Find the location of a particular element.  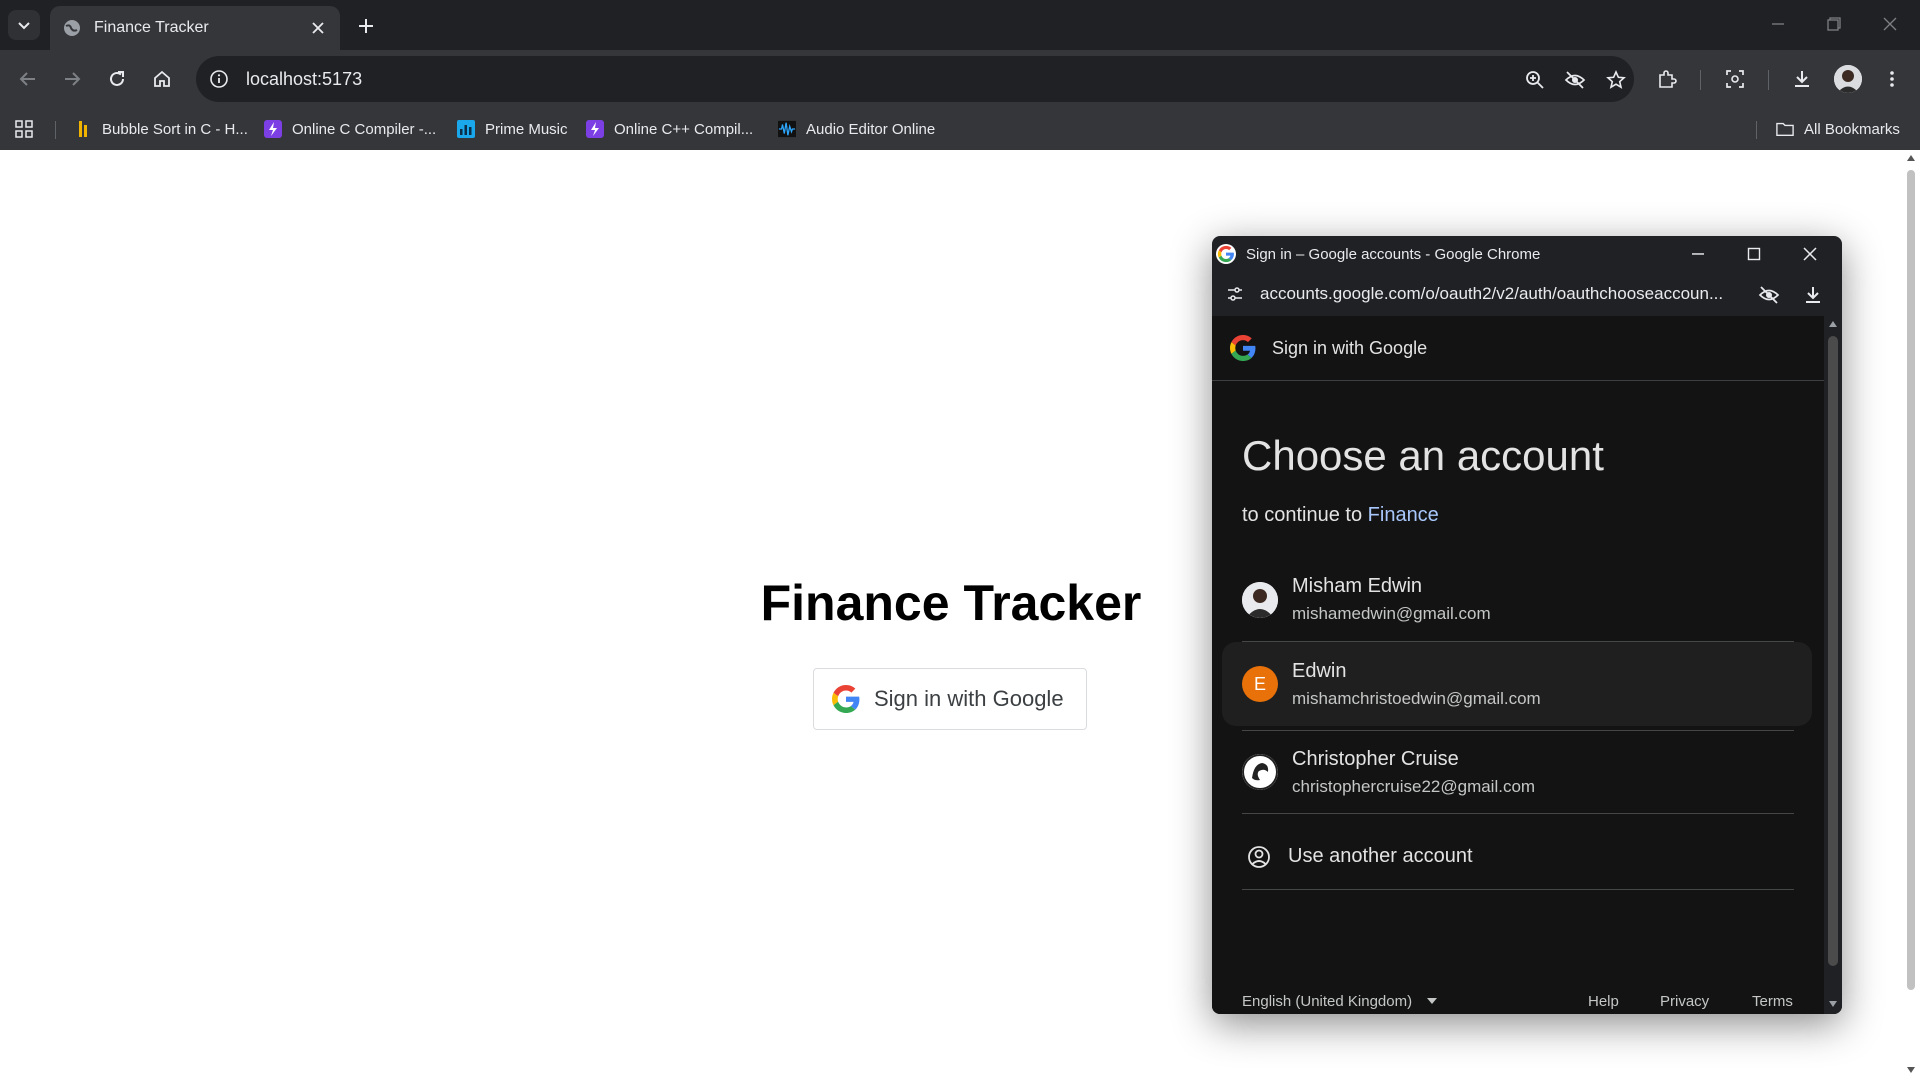

popup-maximize-button is located at coordinates (1754, 254).